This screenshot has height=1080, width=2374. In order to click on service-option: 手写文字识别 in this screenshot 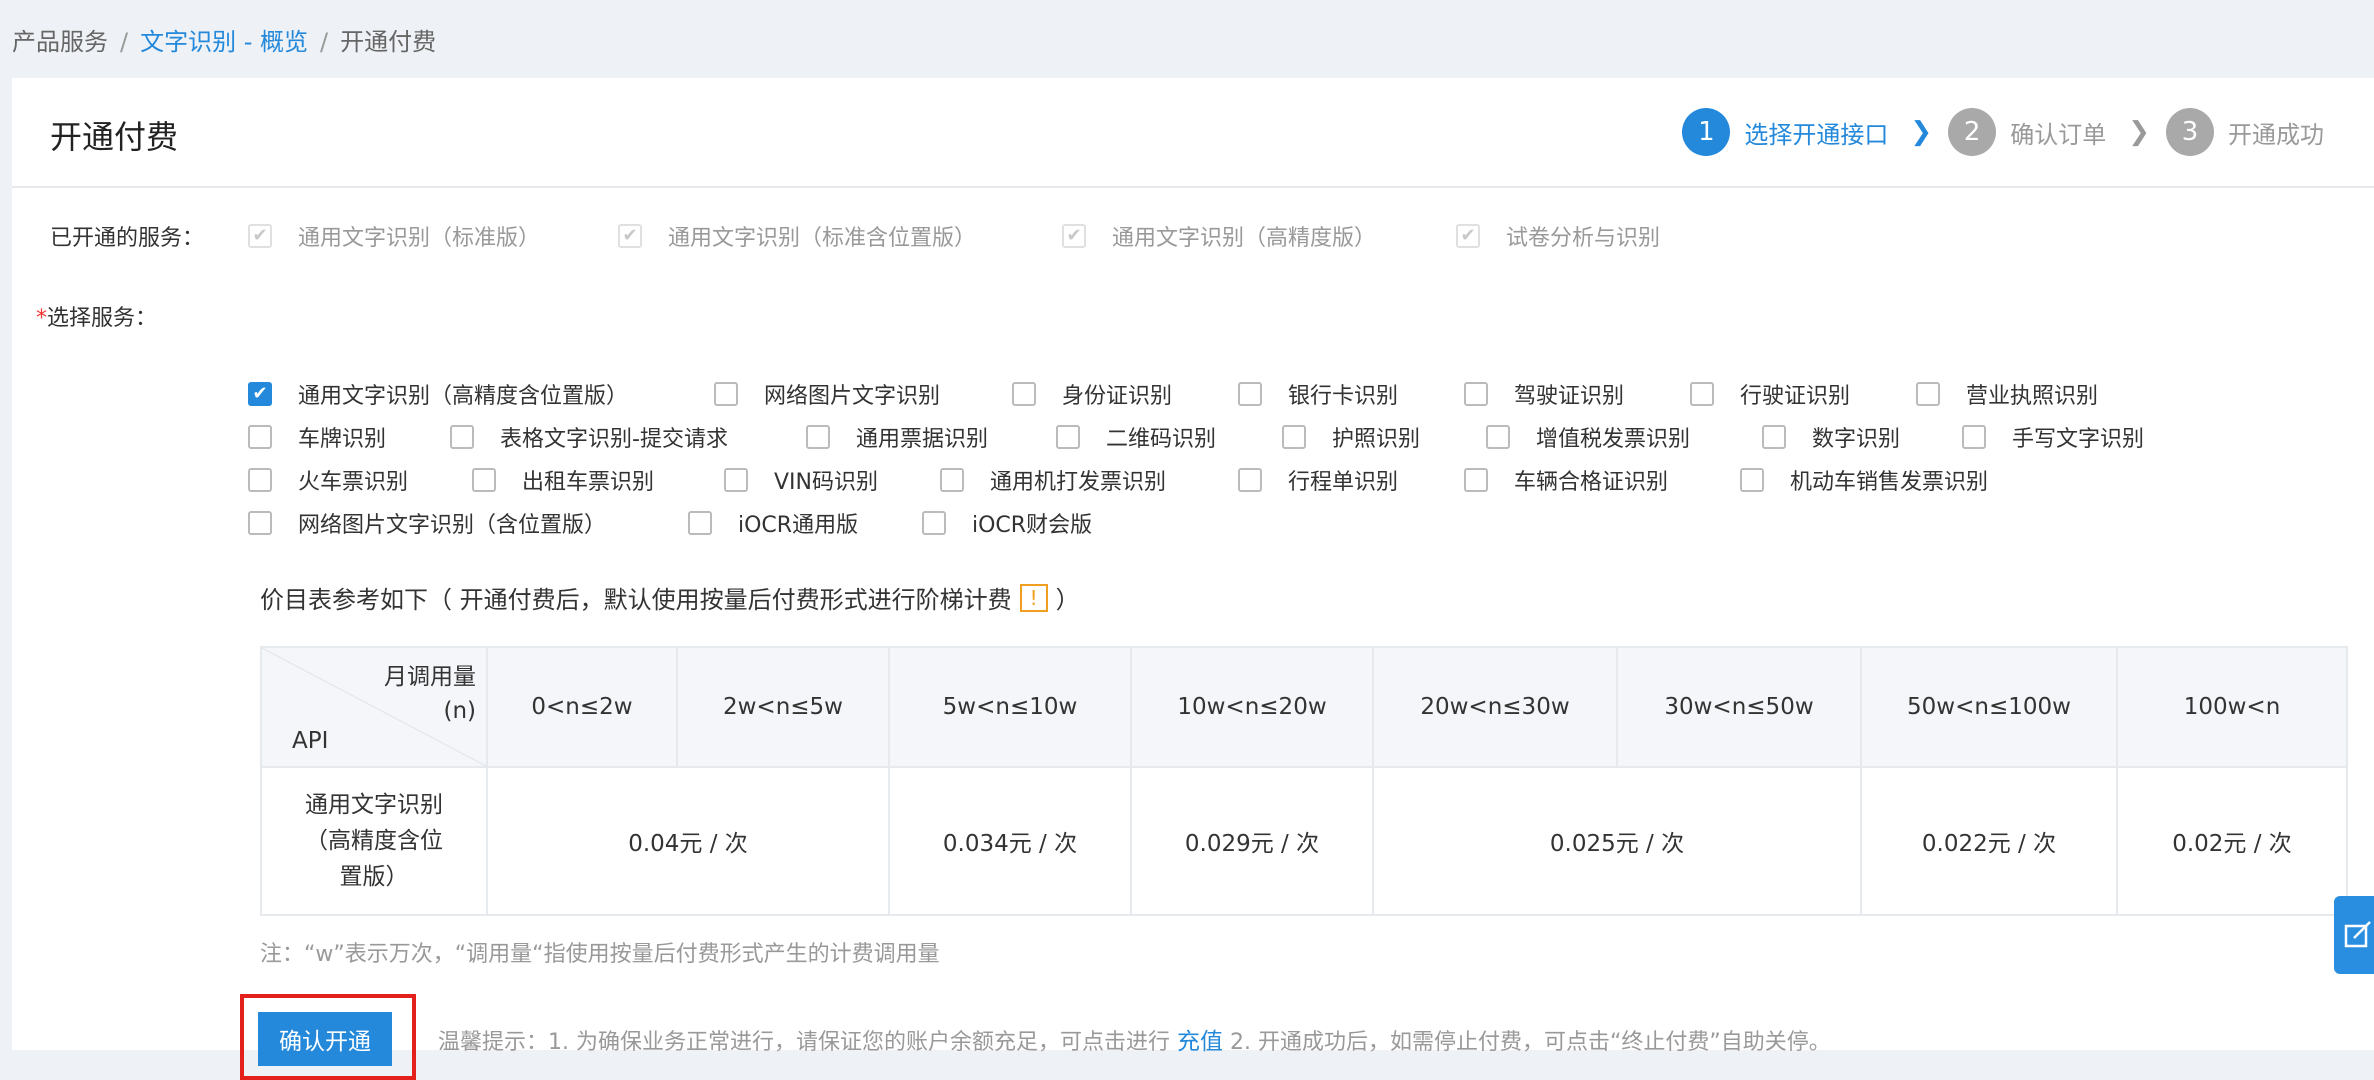, I will do `click(2053, 437)`.